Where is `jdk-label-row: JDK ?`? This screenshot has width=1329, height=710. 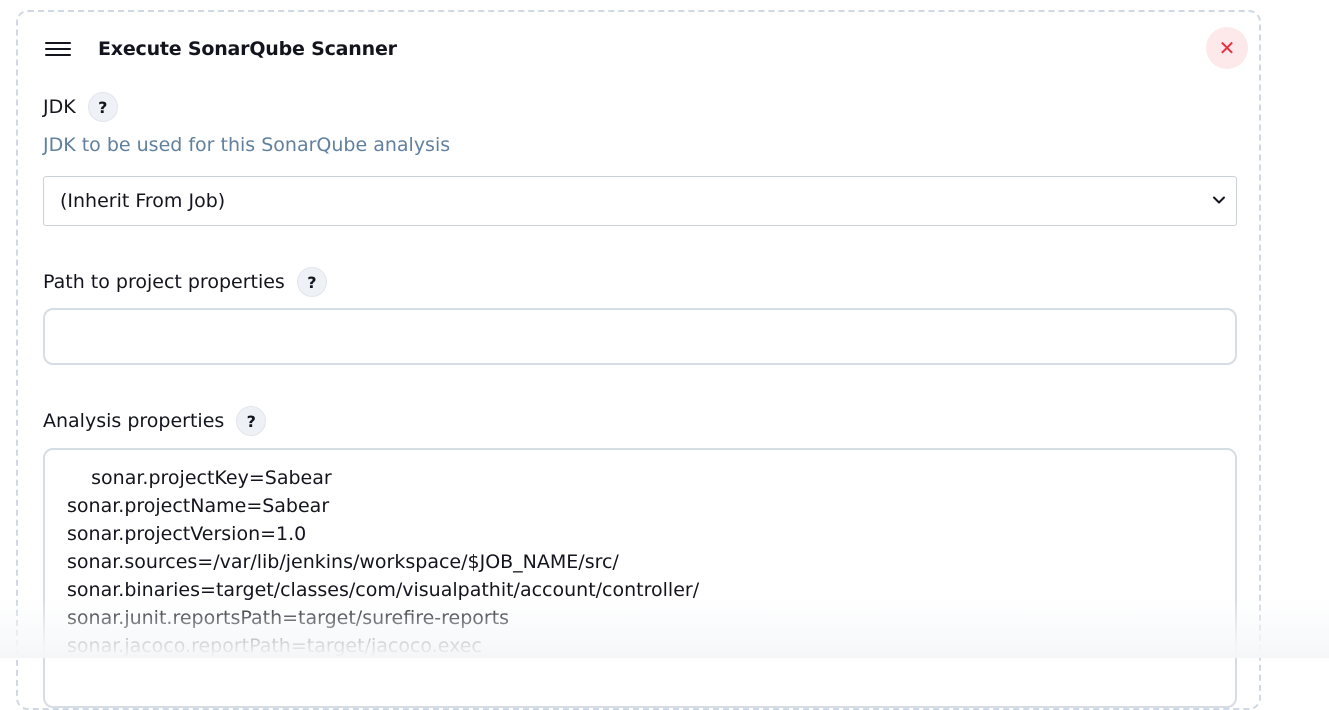 jdk-label-row: JDK ? is located at coordinates (80, 107).